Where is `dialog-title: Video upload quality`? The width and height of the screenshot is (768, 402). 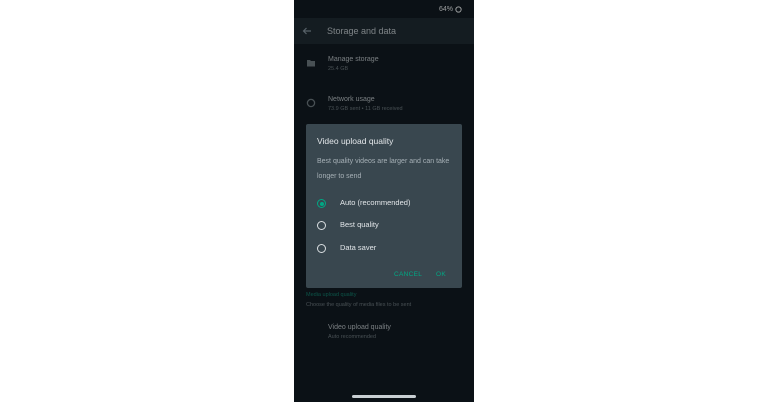 dialog-title: Video upload quality is located at coordinates (355, 141).